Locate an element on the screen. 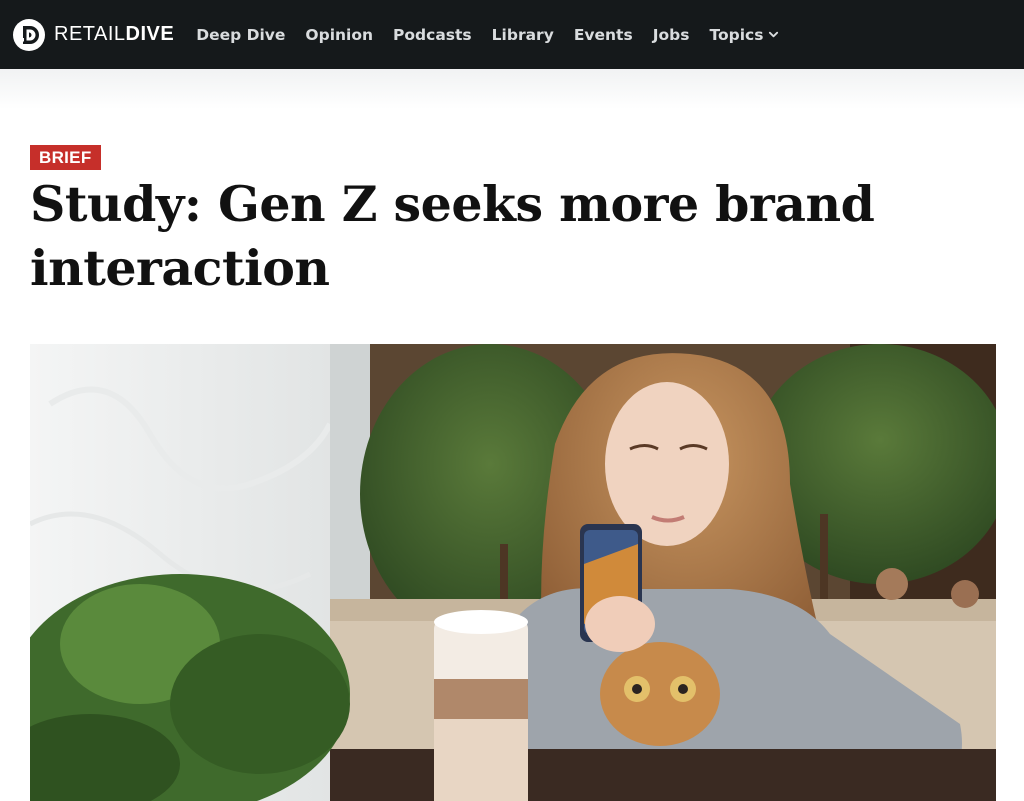 This screenshot has height=801, width=1024. nav-item-jobs: Jobs is located at coordinates (671, 35).